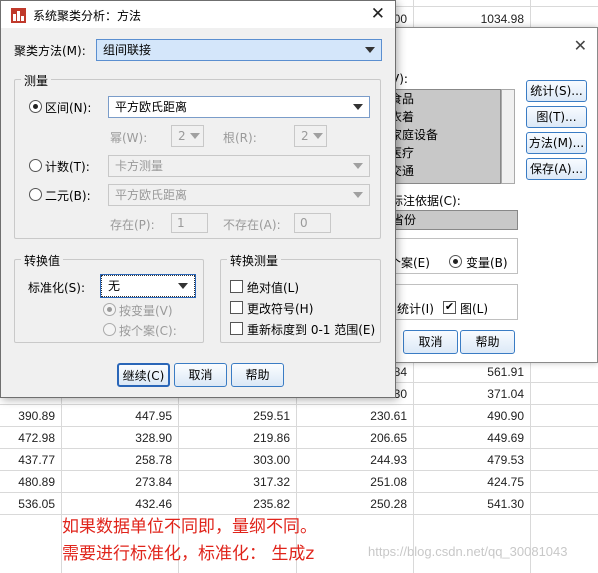 This screenshot has width=598, height=573. I want to click on list-item: 交通, so click(442, 171).